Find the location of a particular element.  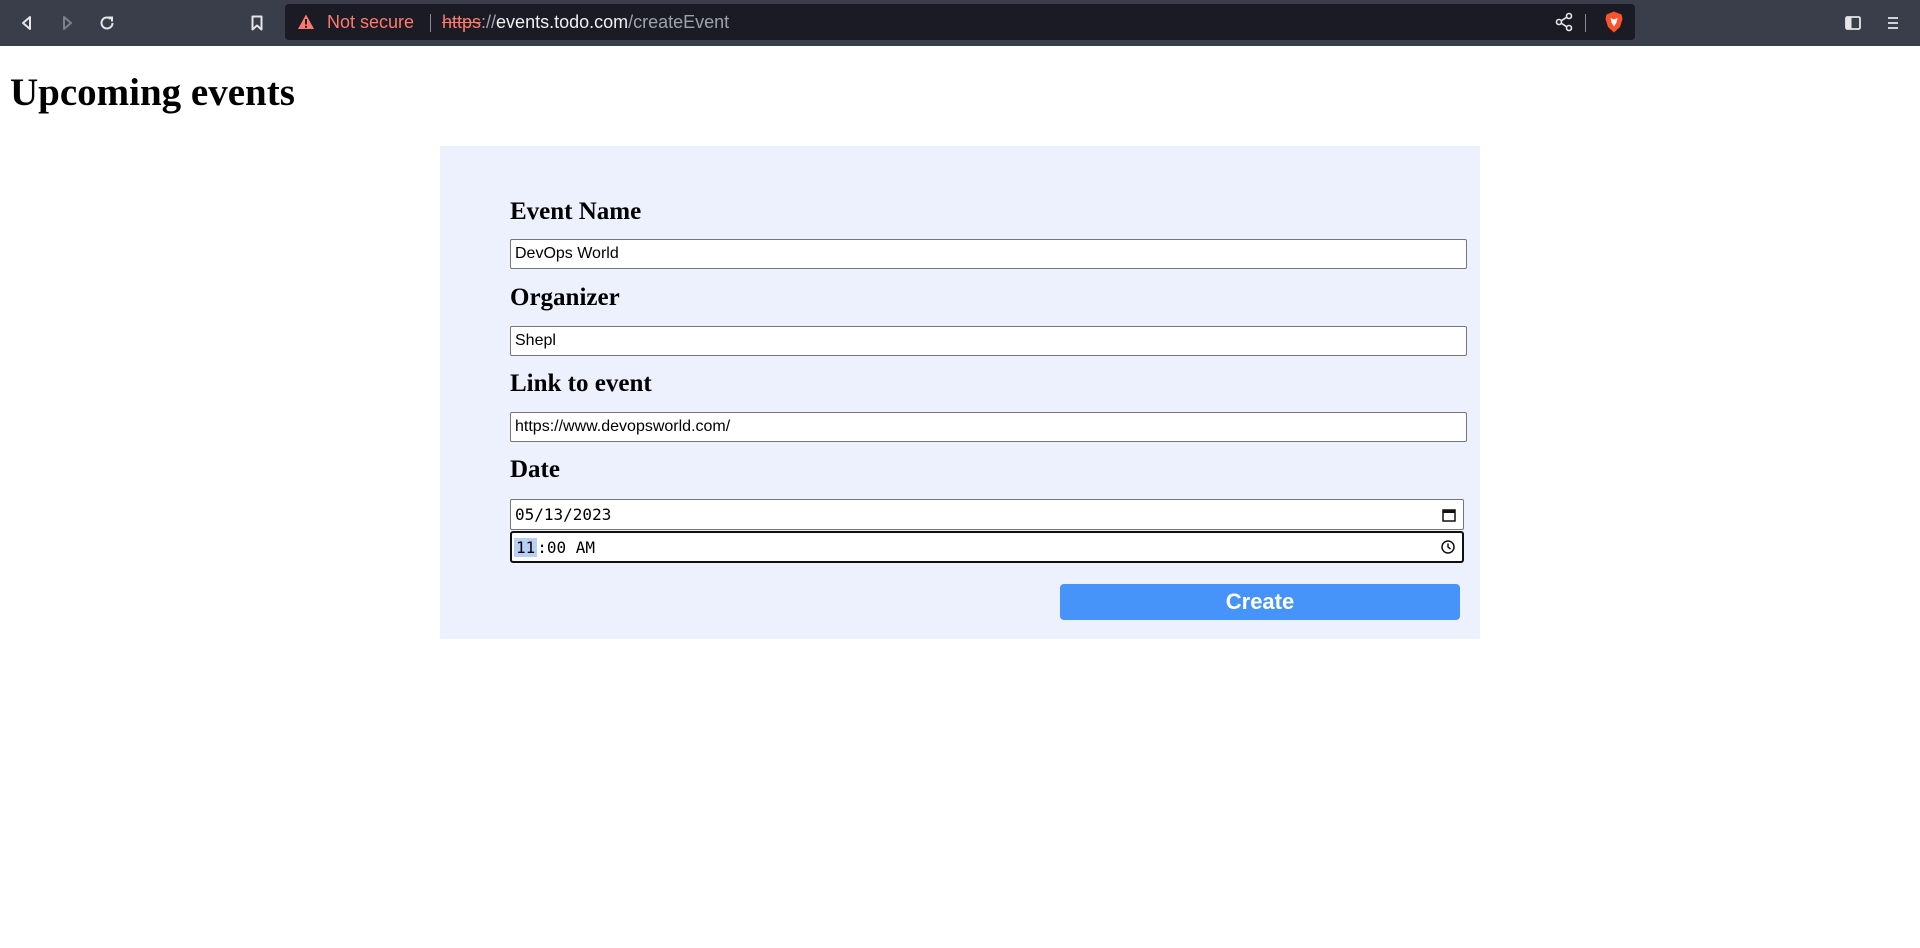

sidebar-toggle-icon is located at coordinates (1853, 23).